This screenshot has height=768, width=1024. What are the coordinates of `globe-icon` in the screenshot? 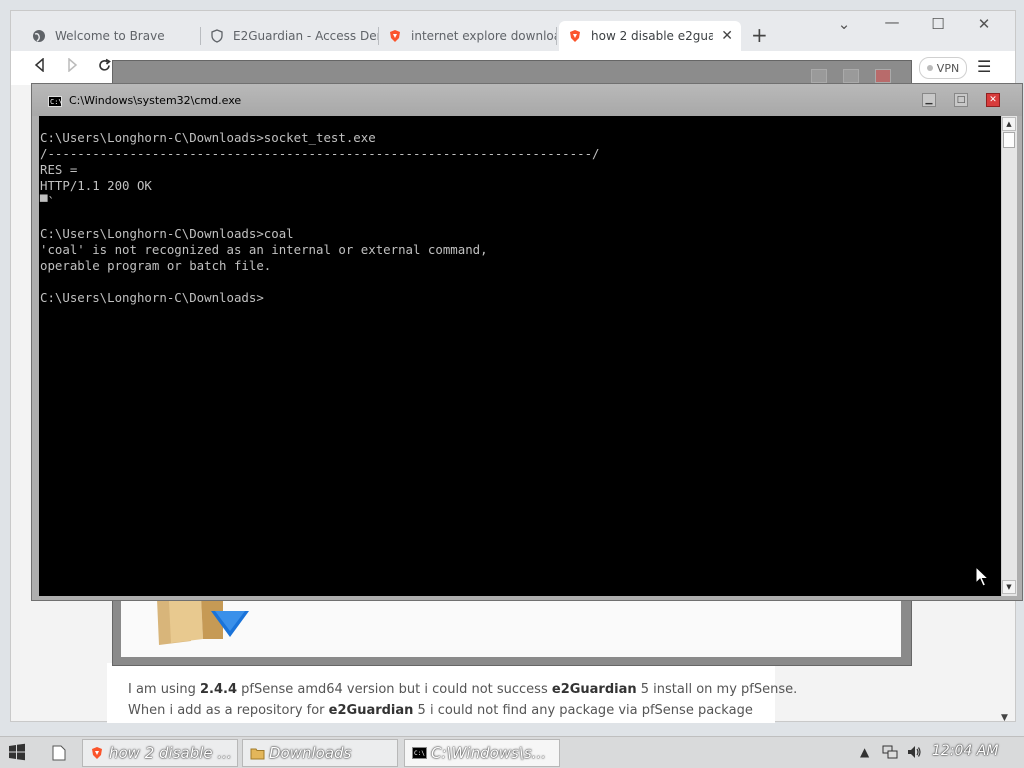 It's located at (39, 36).